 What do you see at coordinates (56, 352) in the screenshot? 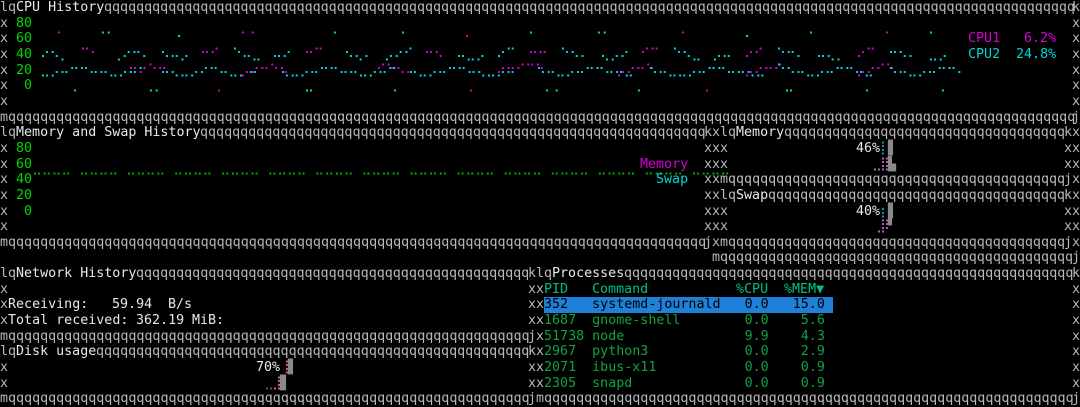
I see `disk-usage-title: Disk usage` at bounding box center [56, 352].